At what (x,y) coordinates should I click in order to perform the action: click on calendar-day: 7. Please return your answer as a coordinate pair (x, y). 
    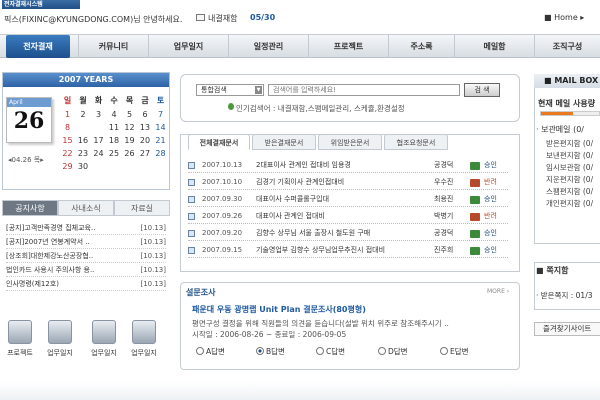
    Looking at the image, I should click on (160, 114).